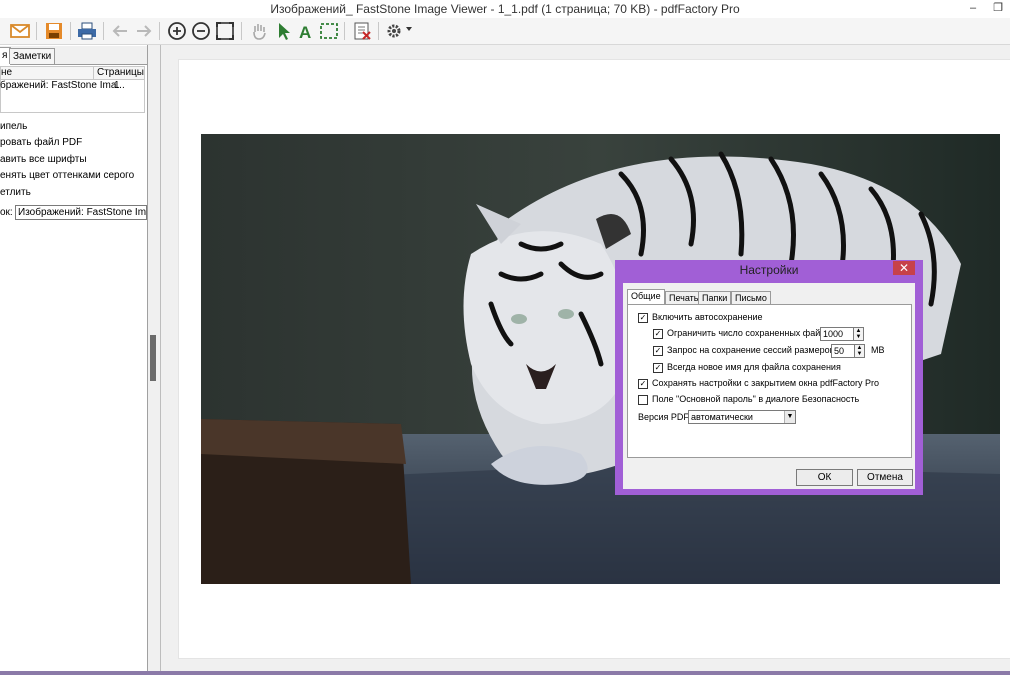 The width and height of the screenshot is (1010, 675). What do you see at coordinates (707, 317) in the screenshot?
I see `autosave-label: Включить автосохранение` at bounding box center [707, 317].